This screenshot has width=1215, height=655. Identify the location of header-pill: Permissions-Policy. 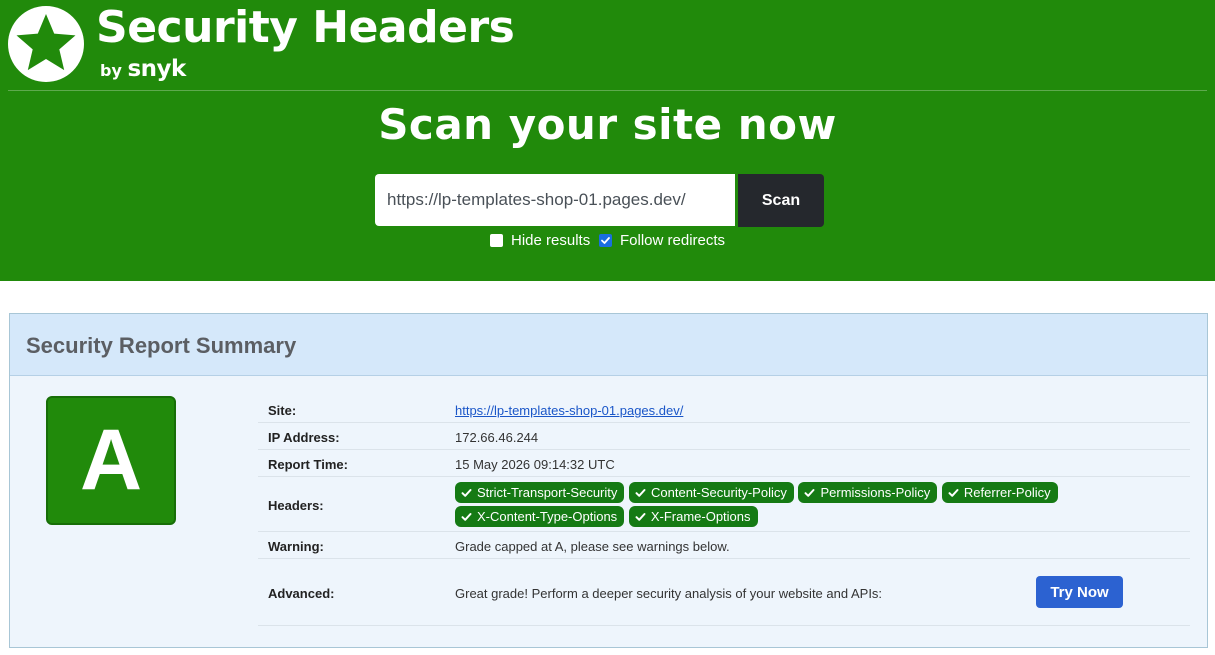
(868, 492).